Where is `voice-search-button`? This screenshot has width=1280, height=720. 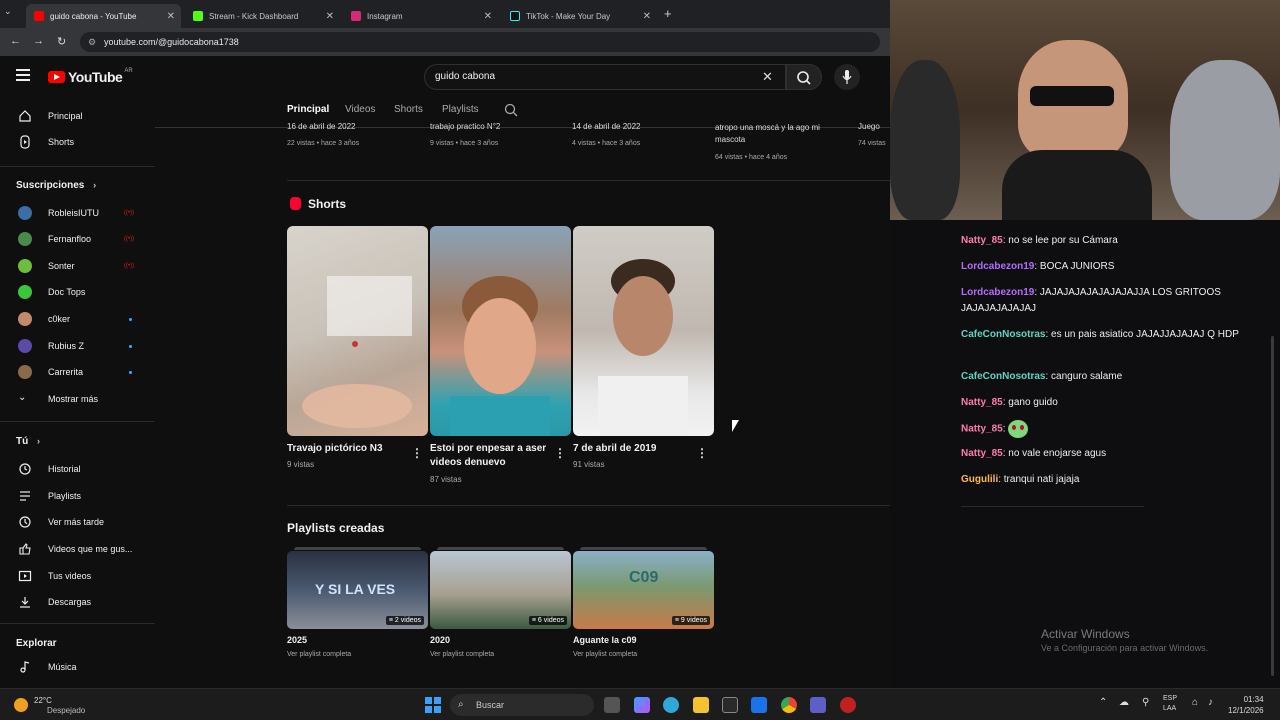 voice-search-button is located at coordinates (847, 77).